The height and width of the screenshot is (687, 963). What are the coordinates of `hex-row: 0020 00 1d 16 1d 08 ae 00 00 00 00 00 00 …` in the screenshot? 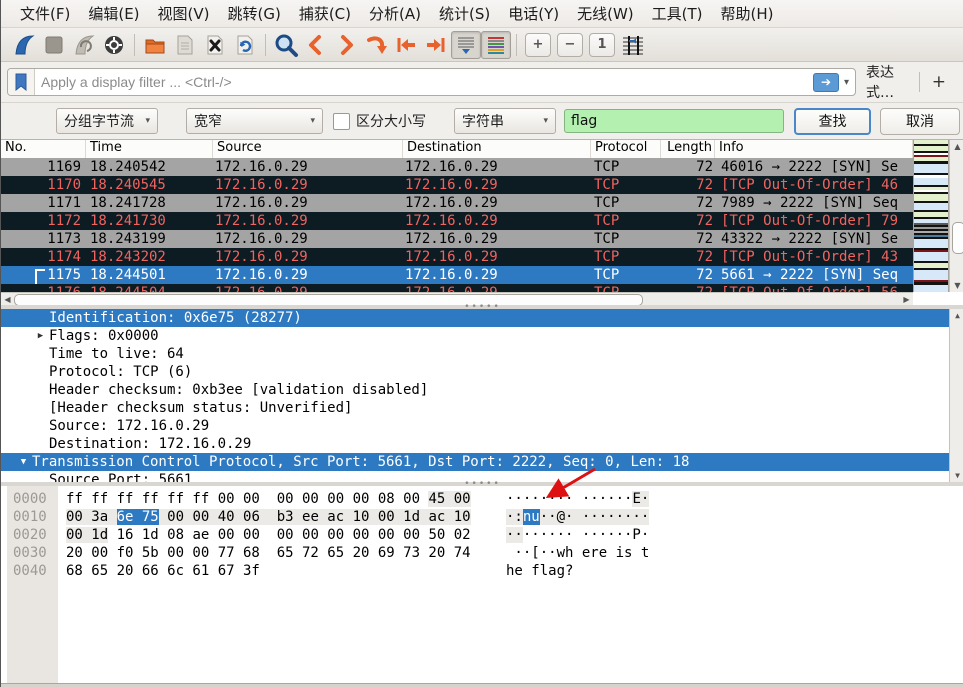 It's located at (482, 535).